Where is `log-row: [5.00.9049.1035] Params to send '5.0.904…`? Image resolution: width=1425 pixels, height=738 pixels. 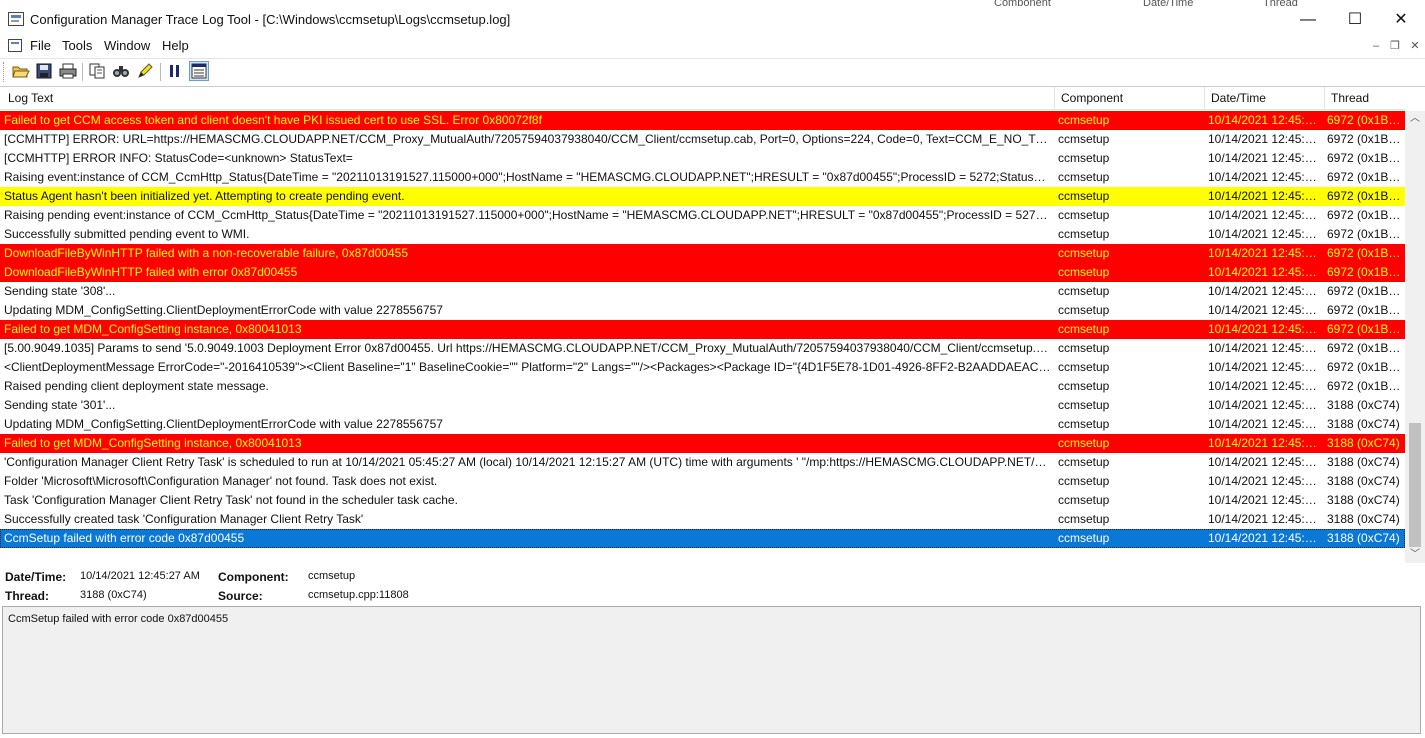
log-row: [5.00.9049.1035] Params to send '5.0.904… is located at coordinates (702, 348).